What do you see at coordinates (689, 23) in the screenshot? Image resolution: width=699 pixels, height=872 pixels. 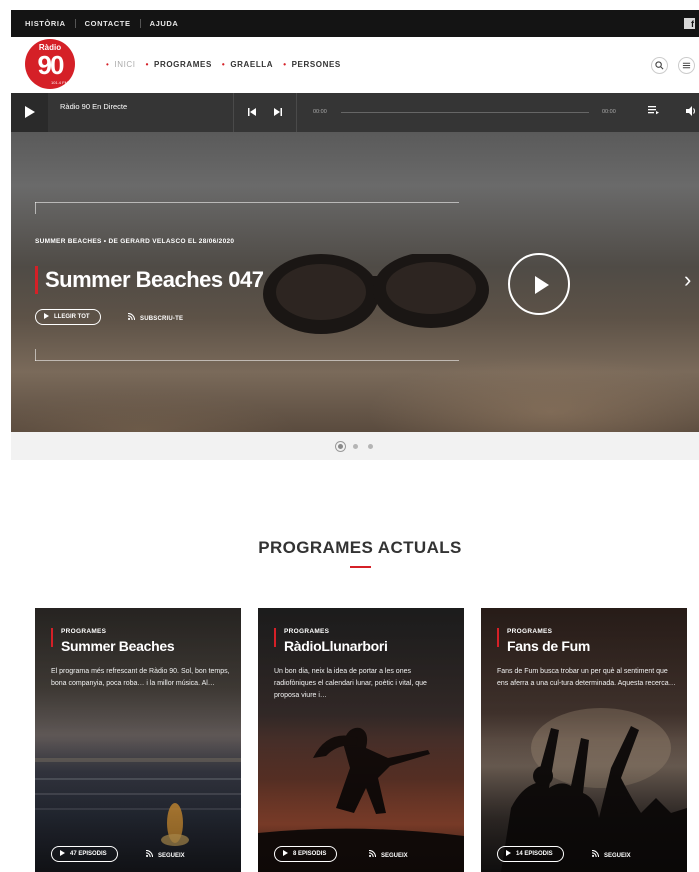 I see `facebook-icon: f` at bounding box center [689, 23].